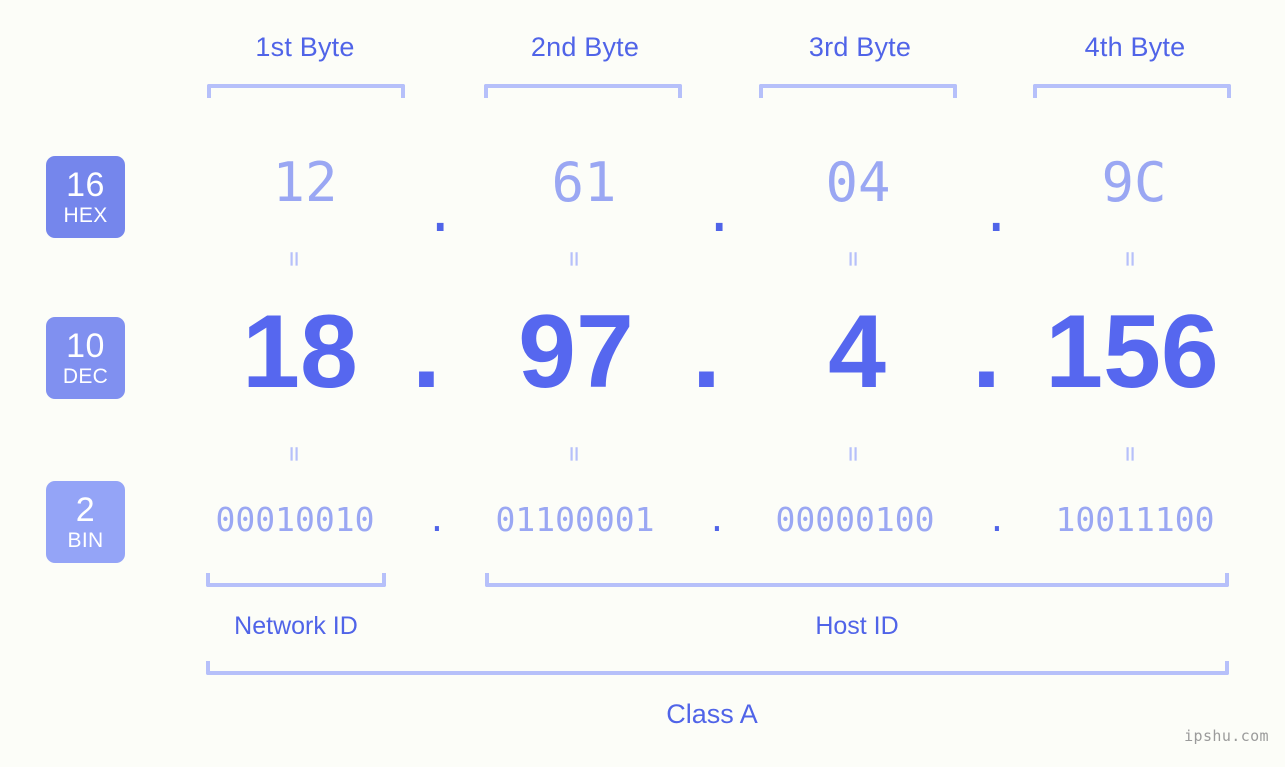  What do you see at coordinates (1135, 519) in the screenshot?
I see `bin-byte-4: 10011100` at bounding box center [1135, 519].